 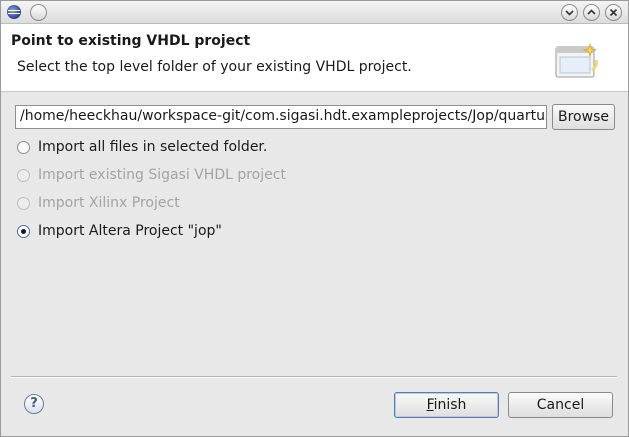 I want to click on eclipse-app-icon, so click(x=14, y=12).